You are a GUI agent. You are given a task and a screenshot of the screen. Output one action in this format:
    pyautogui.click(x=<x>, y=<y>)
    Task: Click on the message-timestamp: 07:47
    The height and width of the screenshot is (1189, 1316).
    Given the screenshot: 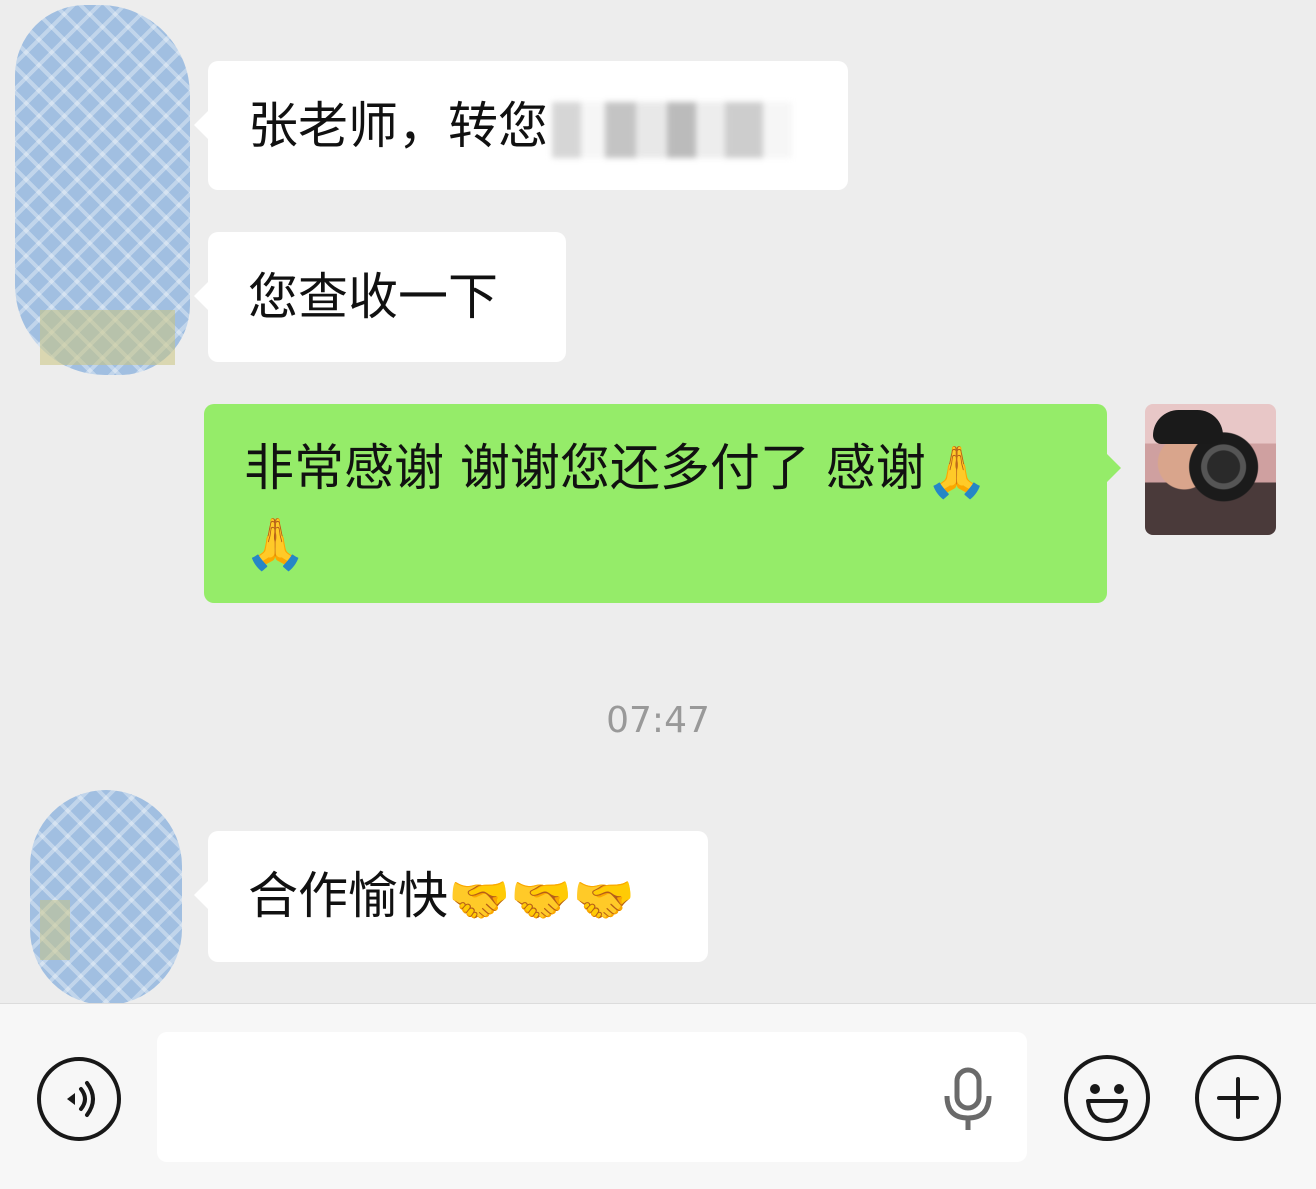 What is the action you would take?
    pyautogui.click(x=658, y=720)
    